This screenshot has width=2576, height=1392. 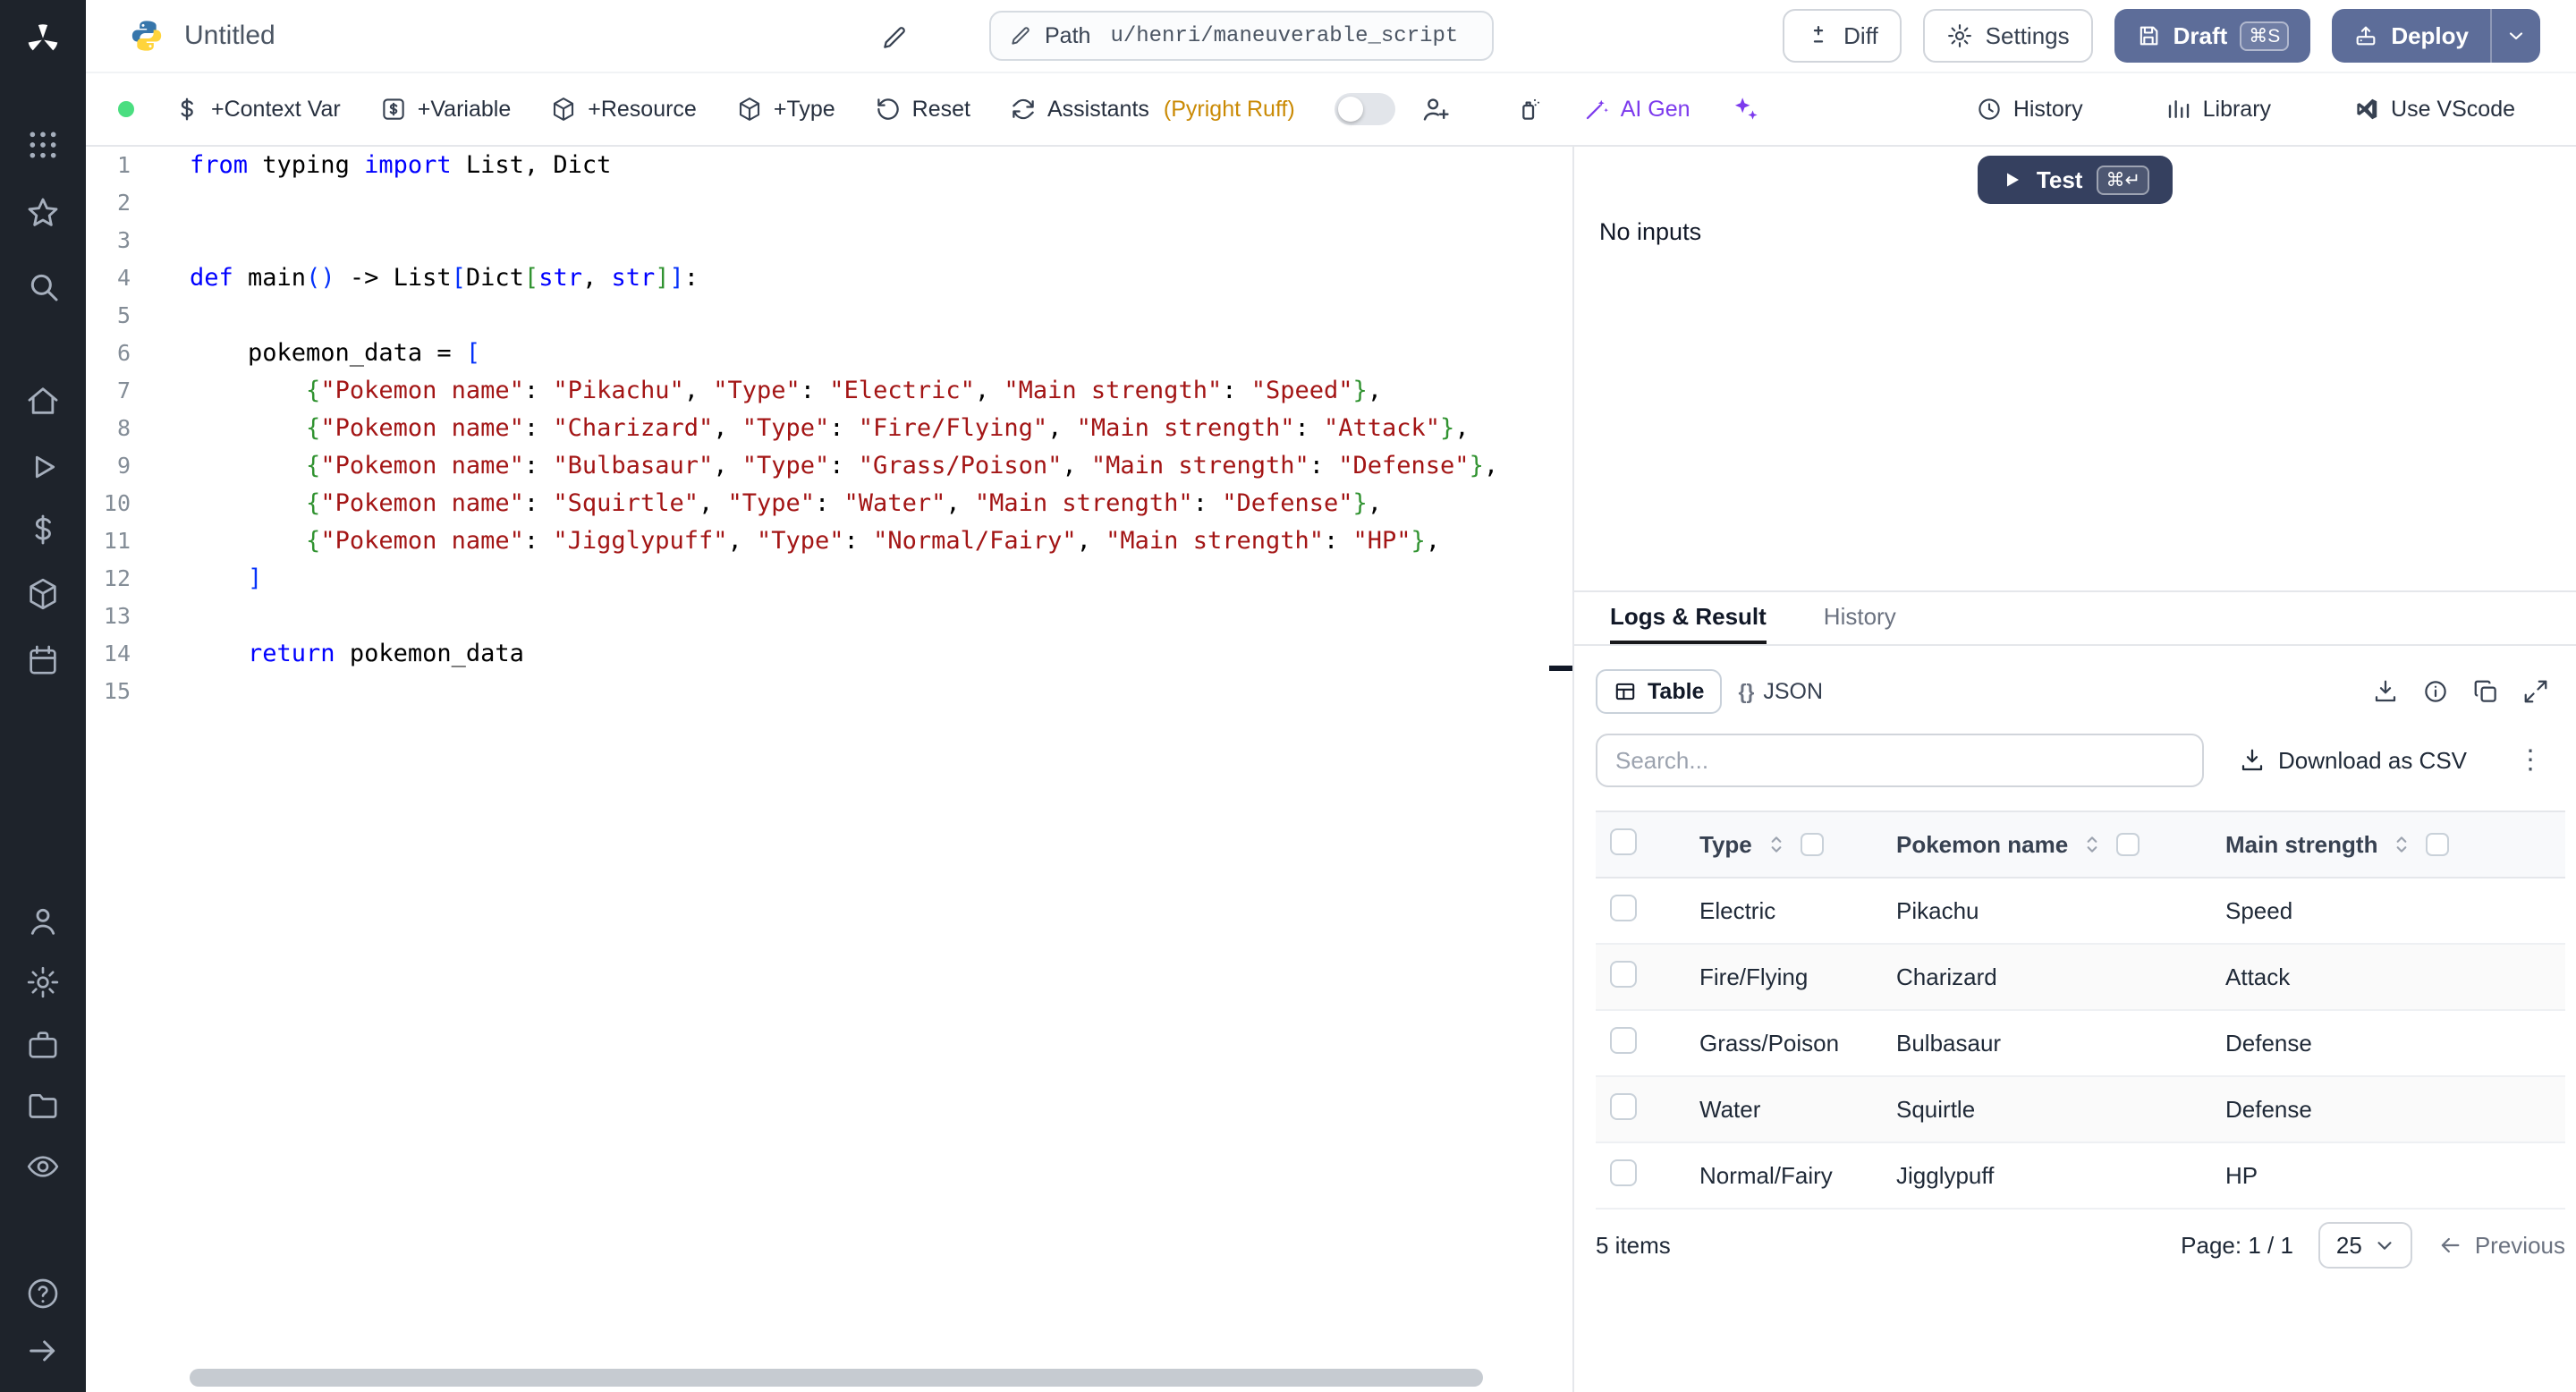 I want to click on dollar-icon, so click(x=187, y=109).